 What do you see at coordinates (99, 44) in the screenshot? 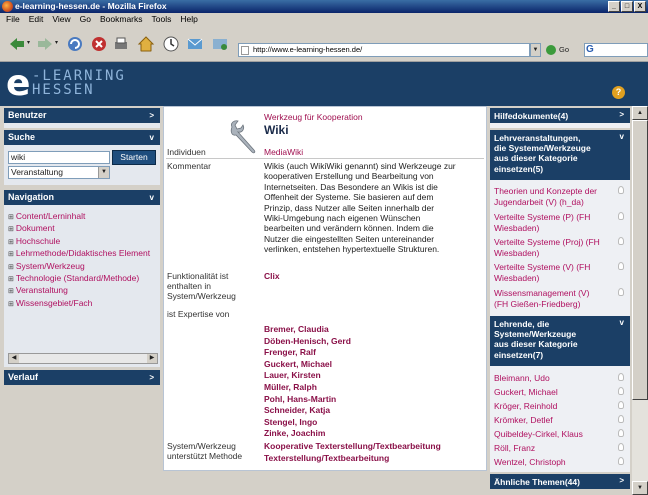
I see `stop-icon` at bounding box center [99, 44].